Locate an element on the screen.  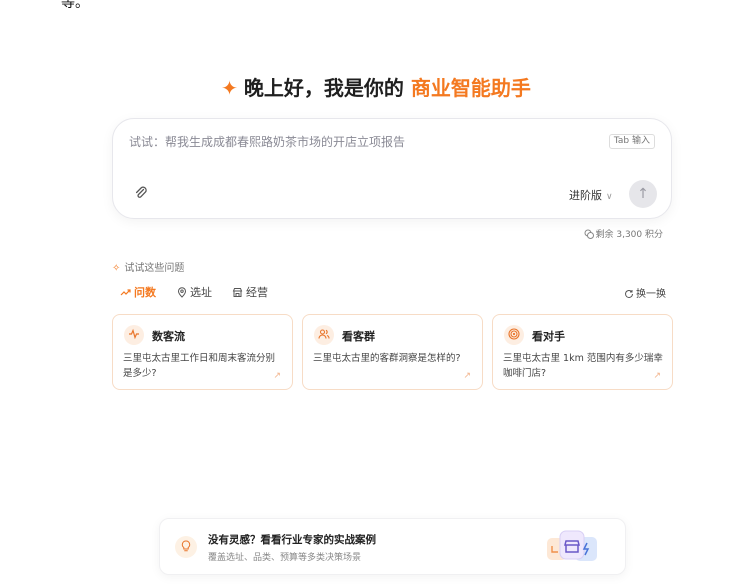
target-icon is located at coordinates (514, 335).